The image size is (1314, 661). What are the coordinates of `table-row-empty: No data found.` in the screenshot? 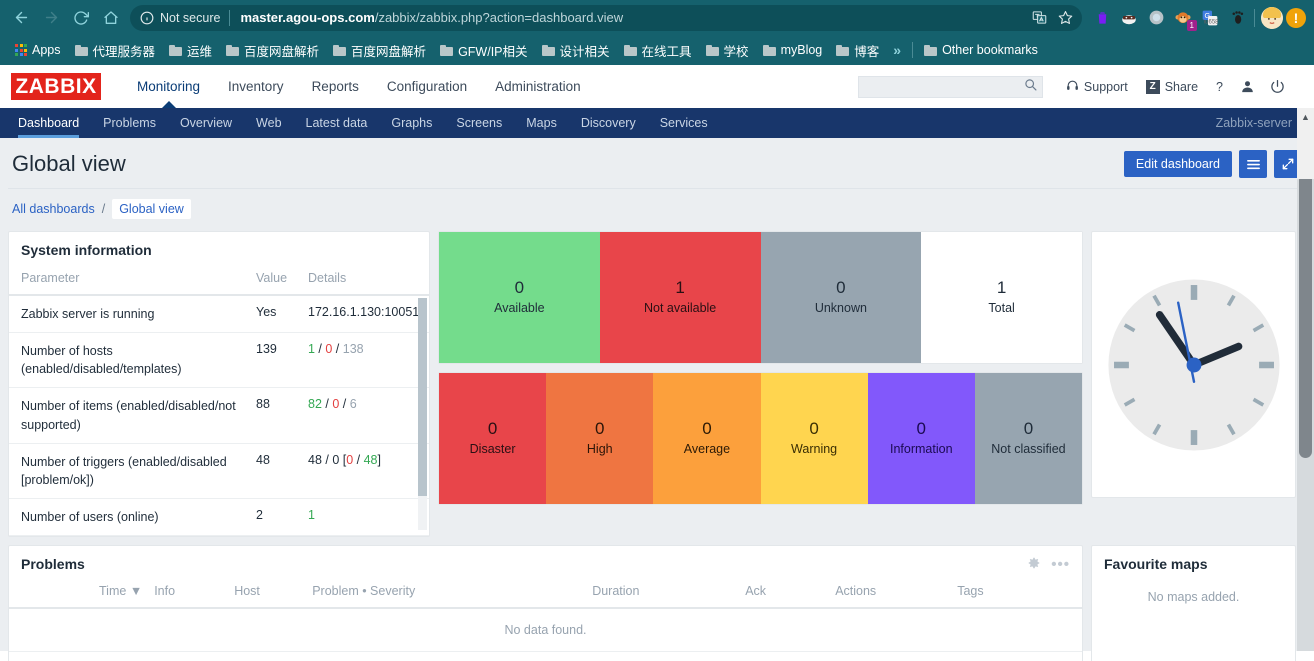 It's located at (545, 630).